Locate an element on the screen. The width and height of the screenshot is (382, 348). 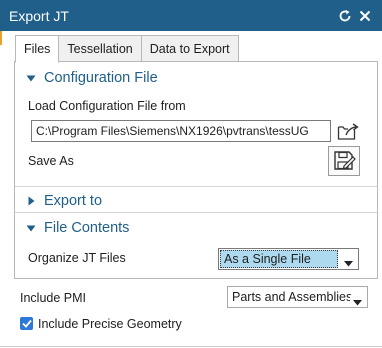
dialog-bottom-border is located at coordinates (191, 346).